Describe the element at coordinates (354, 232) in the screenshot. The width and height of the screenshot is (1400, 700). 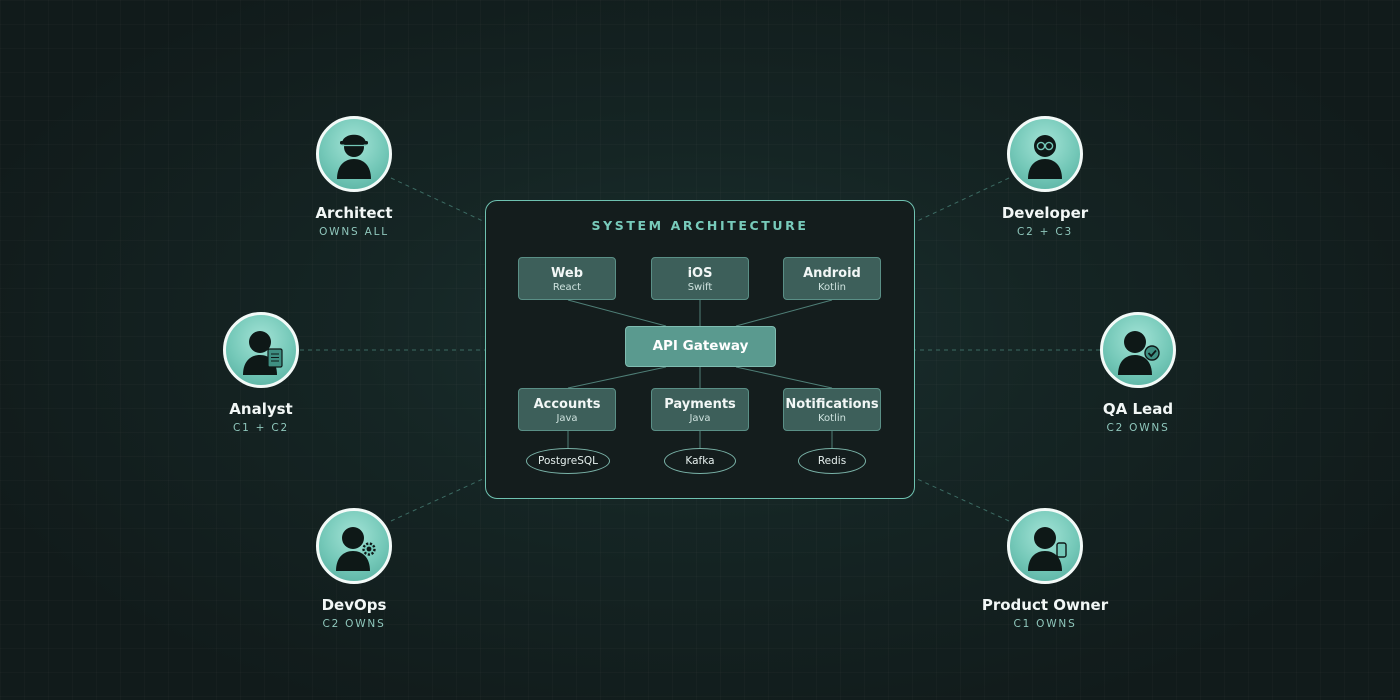
I see `persona-role: OWNS ALL` at that location.